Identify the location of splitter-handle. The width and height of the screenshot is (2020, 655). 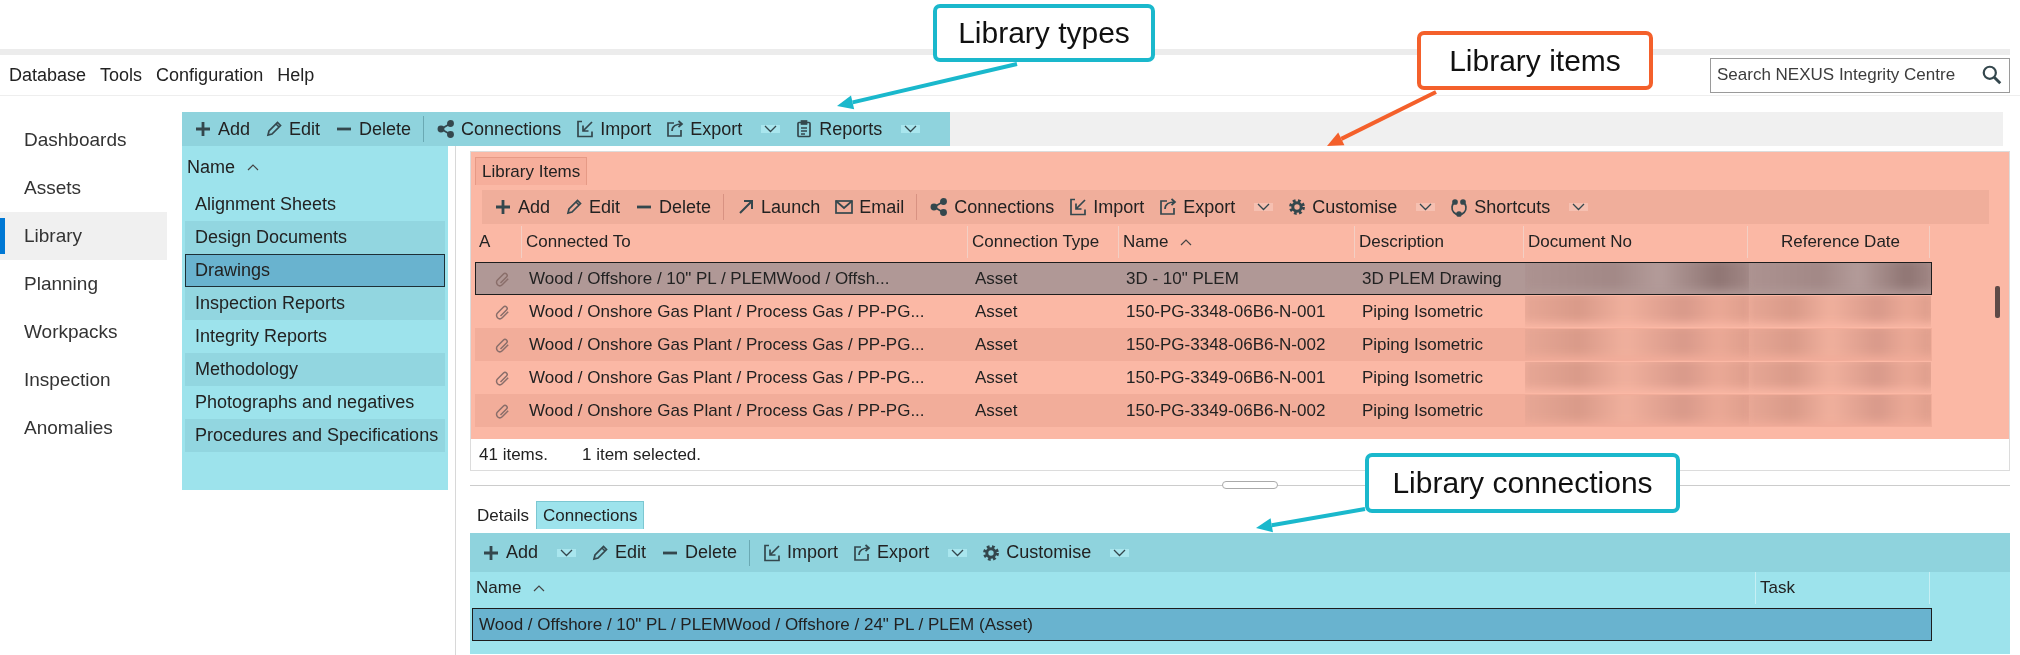
(1250, 485).